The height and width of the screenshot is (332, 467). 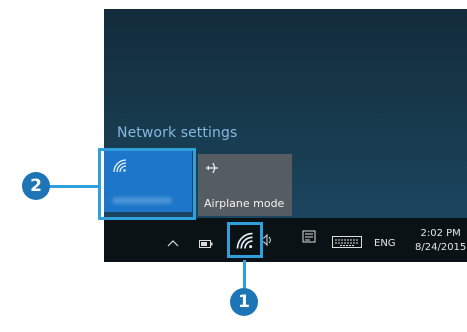 I want to click on chevron-up-icon, so click(x=173, y=242).